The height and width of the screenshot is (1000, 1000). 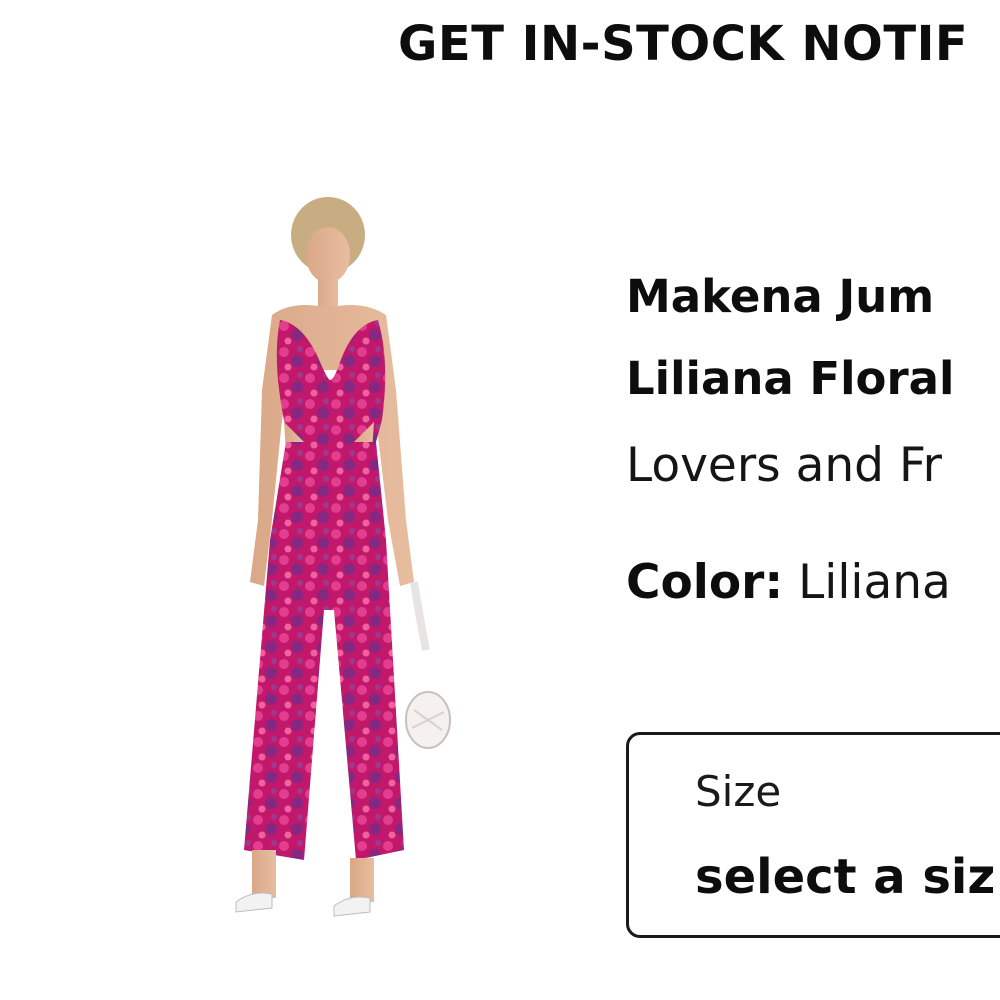 I want to click on product-name-line2: Liliana Floral, so click(x=790, y=378).